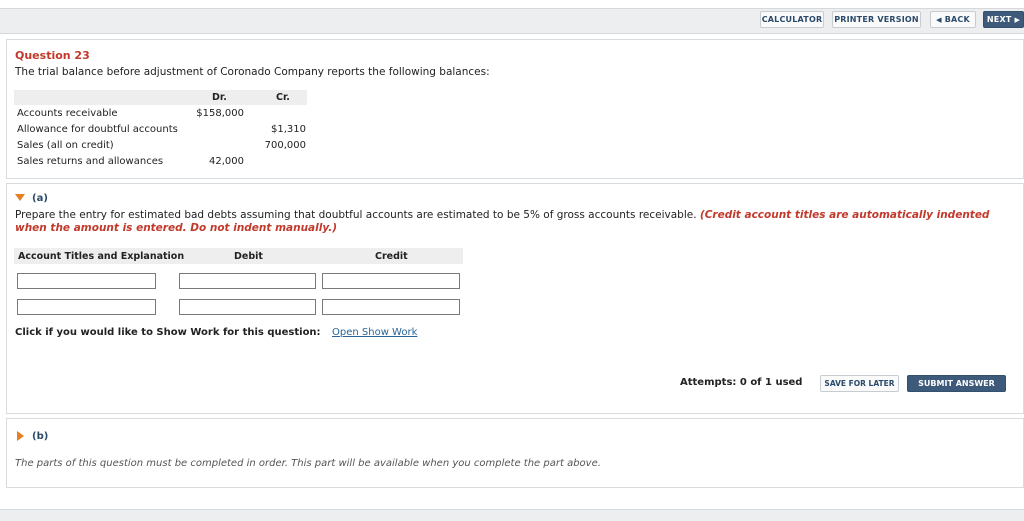 This screenshot has width=1024, height=521. Describe the element at coordinates (741, 382) in the screenshot. I see `attempts-counter: Attempts: 0 of 1 used` at that location.